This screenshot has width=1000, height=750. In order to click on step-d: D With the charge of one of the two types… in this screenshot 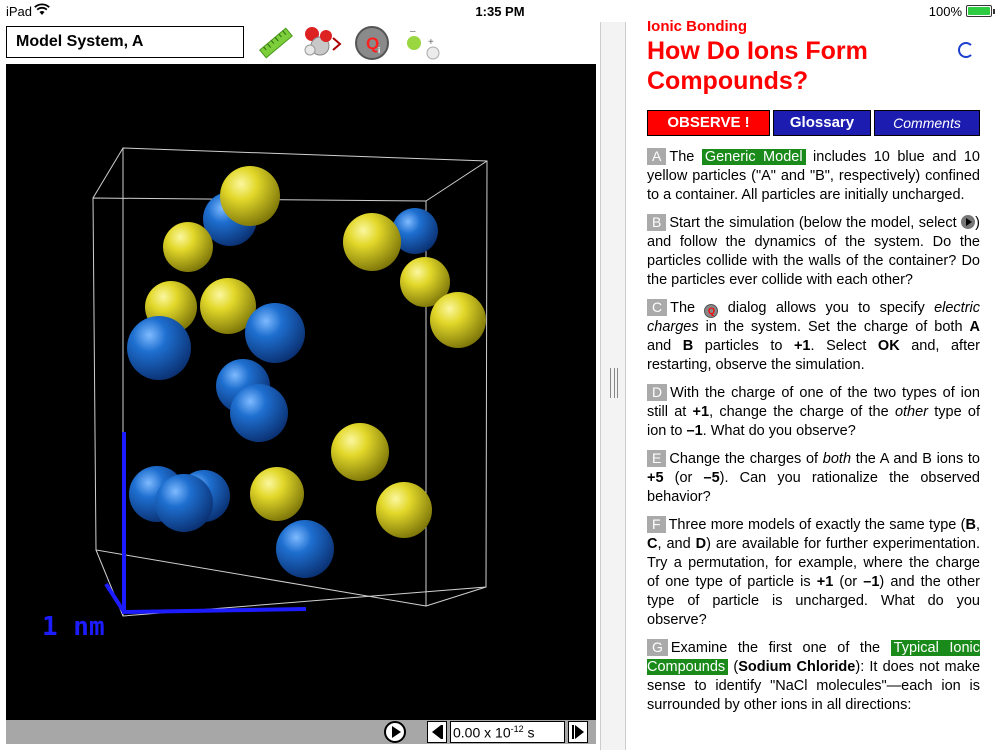, I will do `click(814, 411)`.